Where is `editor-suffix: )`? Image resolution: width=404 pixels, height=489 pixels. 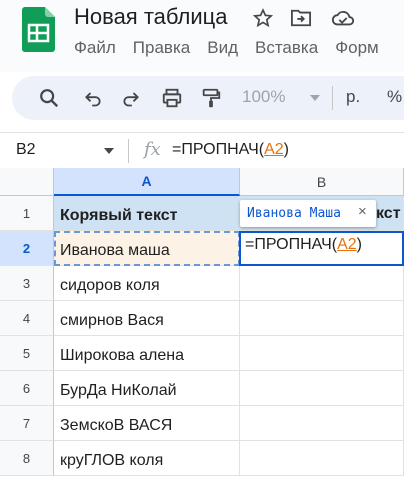 editor-suffix: ) is located at coordinates (359, 244).